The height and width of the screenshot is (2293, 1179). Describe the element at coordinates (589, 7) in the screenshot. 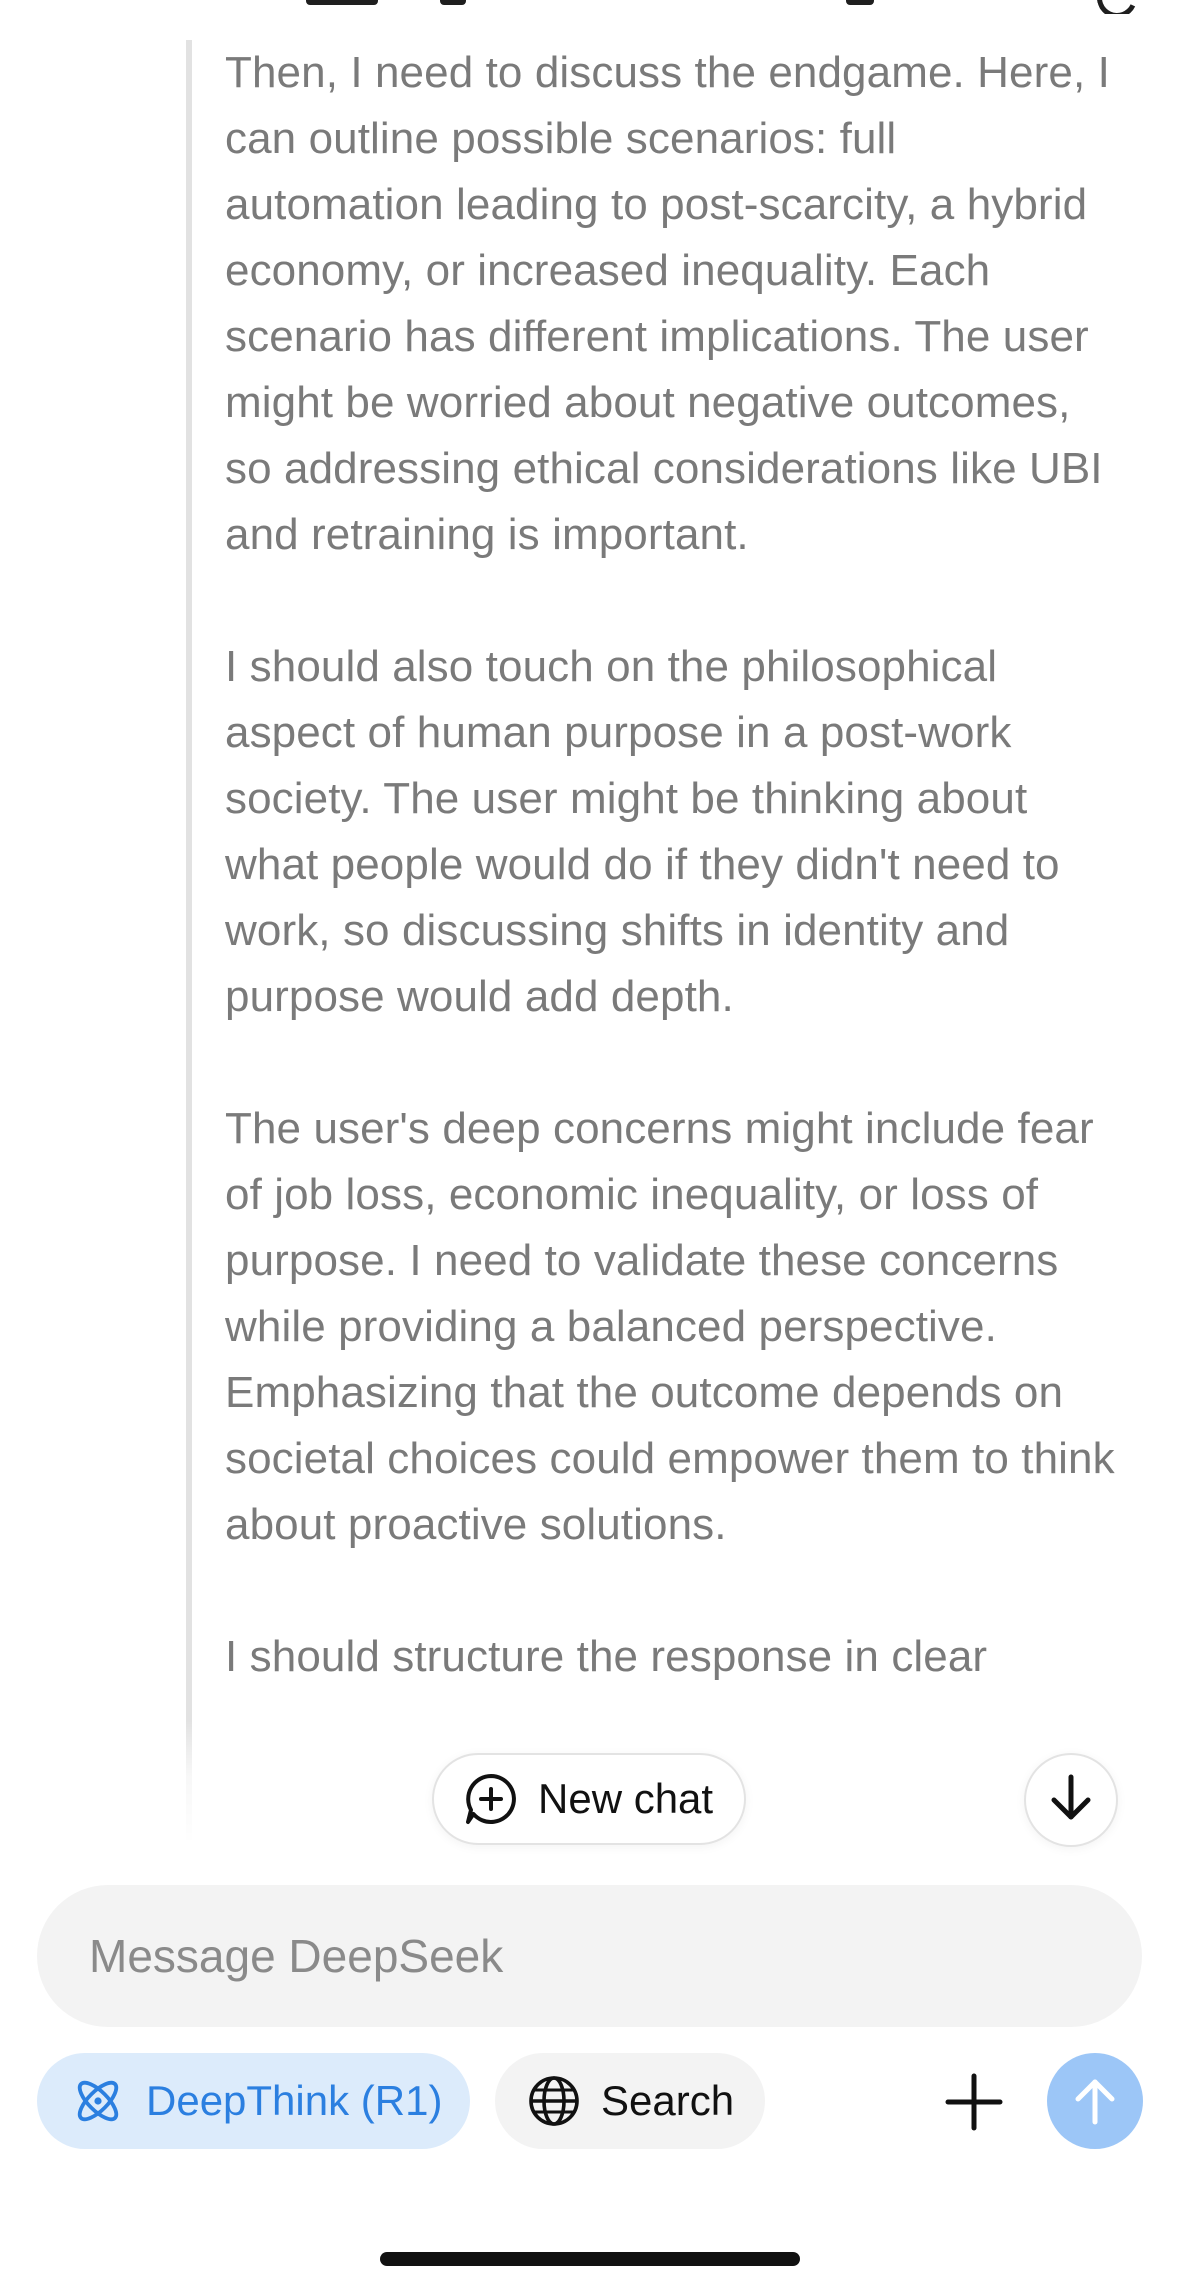

I see `clipped-heading` at that location.